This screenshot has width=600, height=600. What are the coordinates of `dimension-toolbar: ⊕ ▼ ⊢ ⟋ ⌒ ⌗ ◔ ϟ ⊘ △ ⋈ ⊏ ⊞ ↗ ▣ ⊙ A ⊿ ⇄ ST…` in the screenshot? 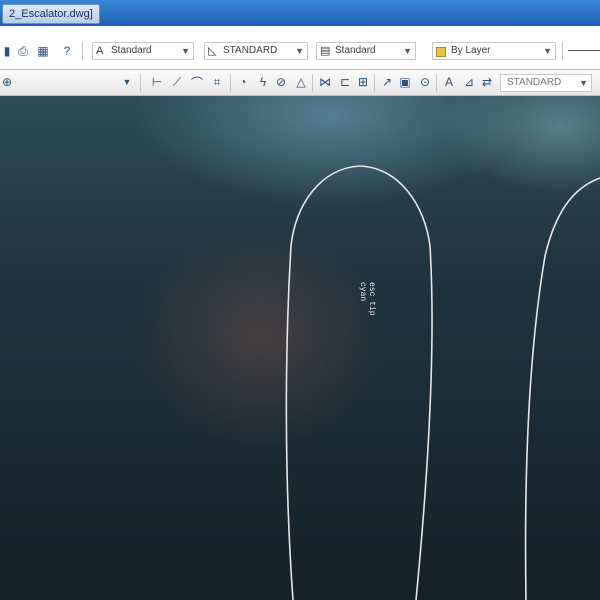 It's located at (300, 83).